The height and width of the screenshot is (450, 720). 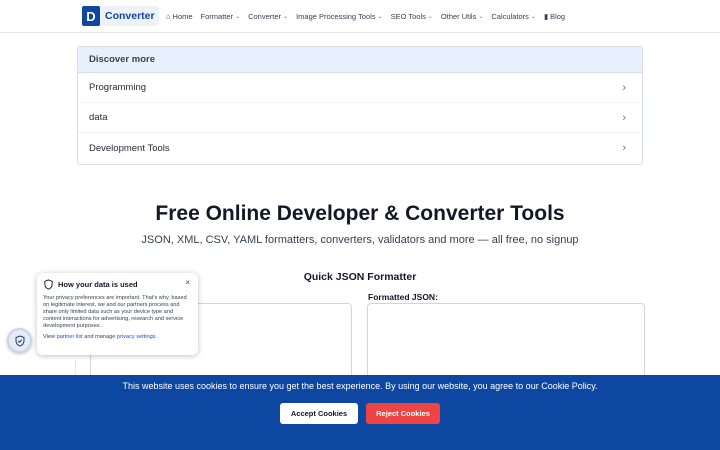 What do you see at coordinates (156, 336) in the screenshot?
I see `privacy-foot-suffix: .` at bounding box center [156, 336].